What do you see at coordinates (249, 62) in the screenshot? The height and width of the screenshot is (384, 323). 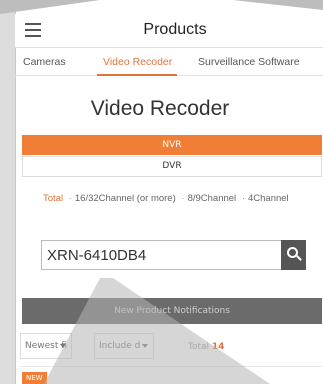 I see `tab-surveillance-software: Surveillance Software` at bounding box center [249, 62].